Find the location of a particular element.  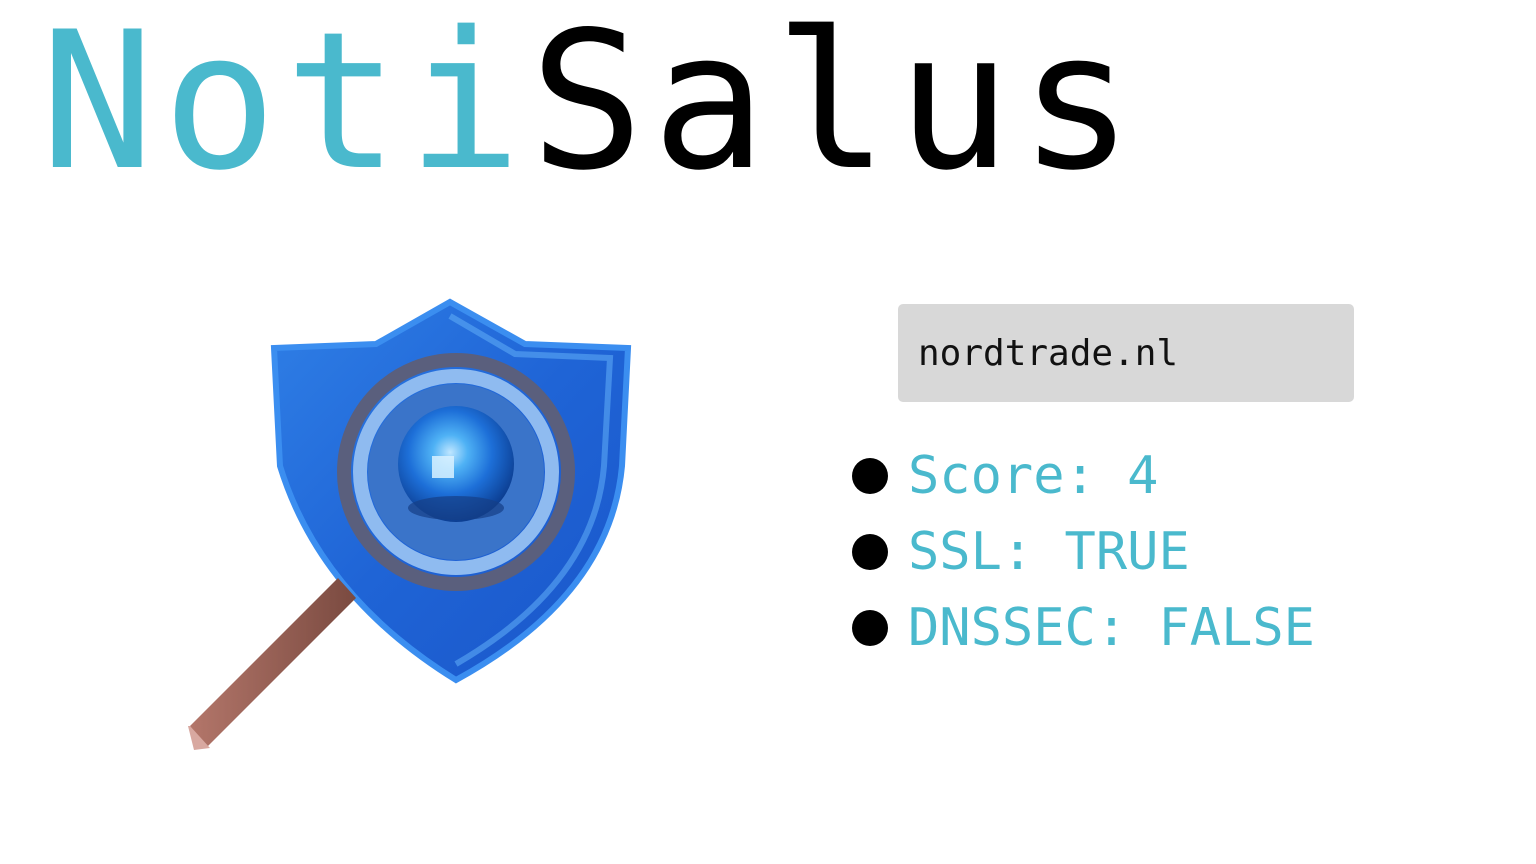

result-item-dnssec: DNSSEC: FALSE is located at coordinates (1083, 628).